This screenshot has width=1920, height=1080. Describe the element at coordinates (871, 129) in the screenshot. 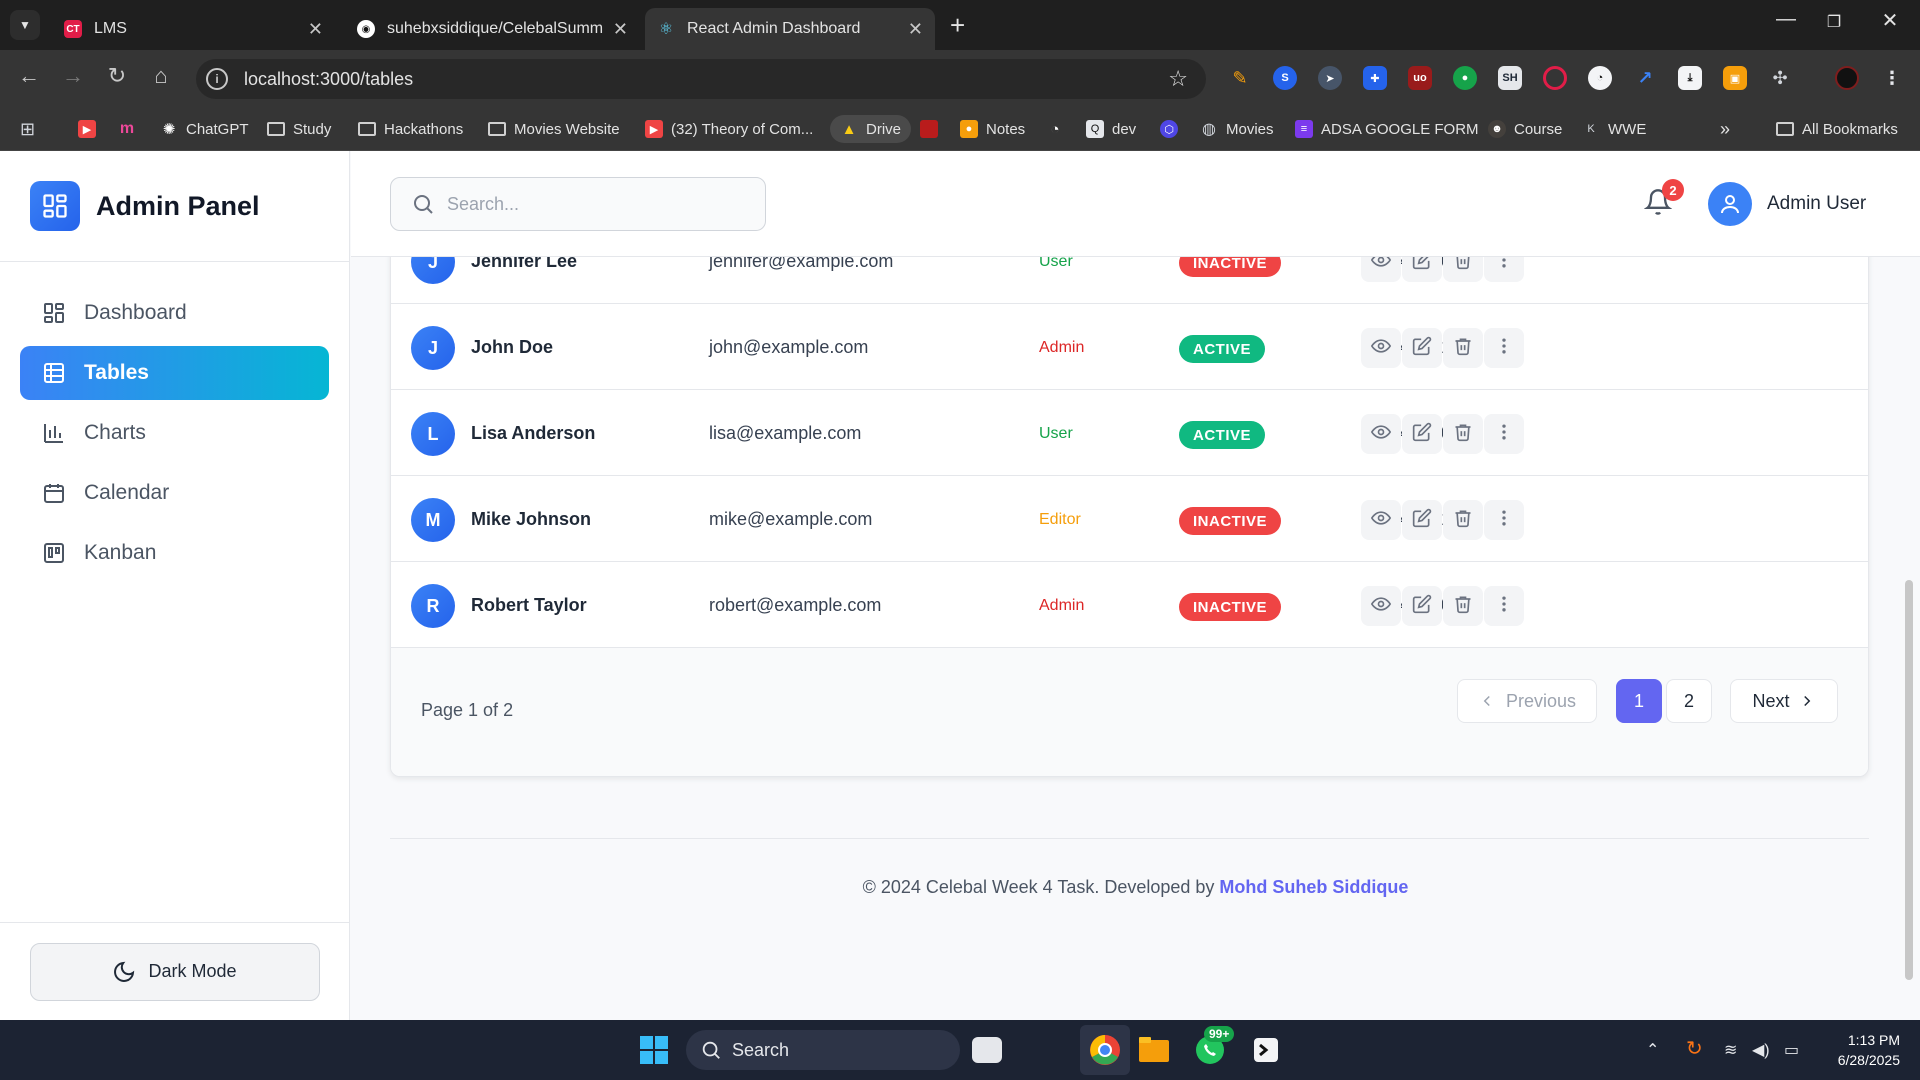

I see `bookmark-drive: ▲ Drive` at that location.